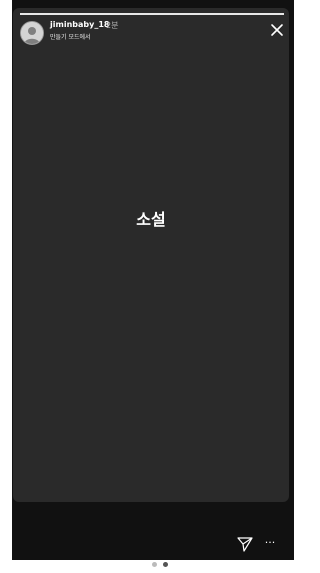  I want to click on page-indicator, so click(160, 564).